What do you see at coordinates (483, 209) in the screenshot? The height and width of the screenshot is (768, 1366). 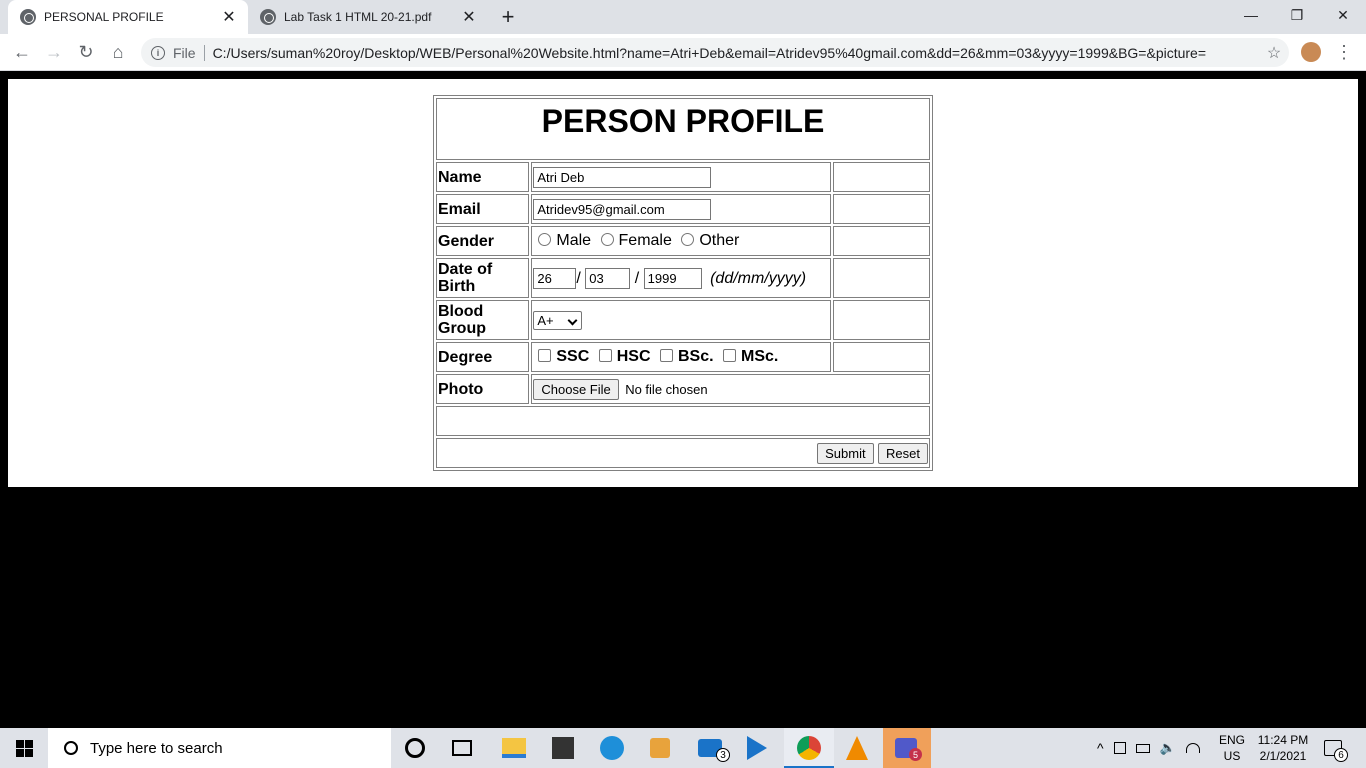 I see `email-label: Email` at bounding box center [483, 209].